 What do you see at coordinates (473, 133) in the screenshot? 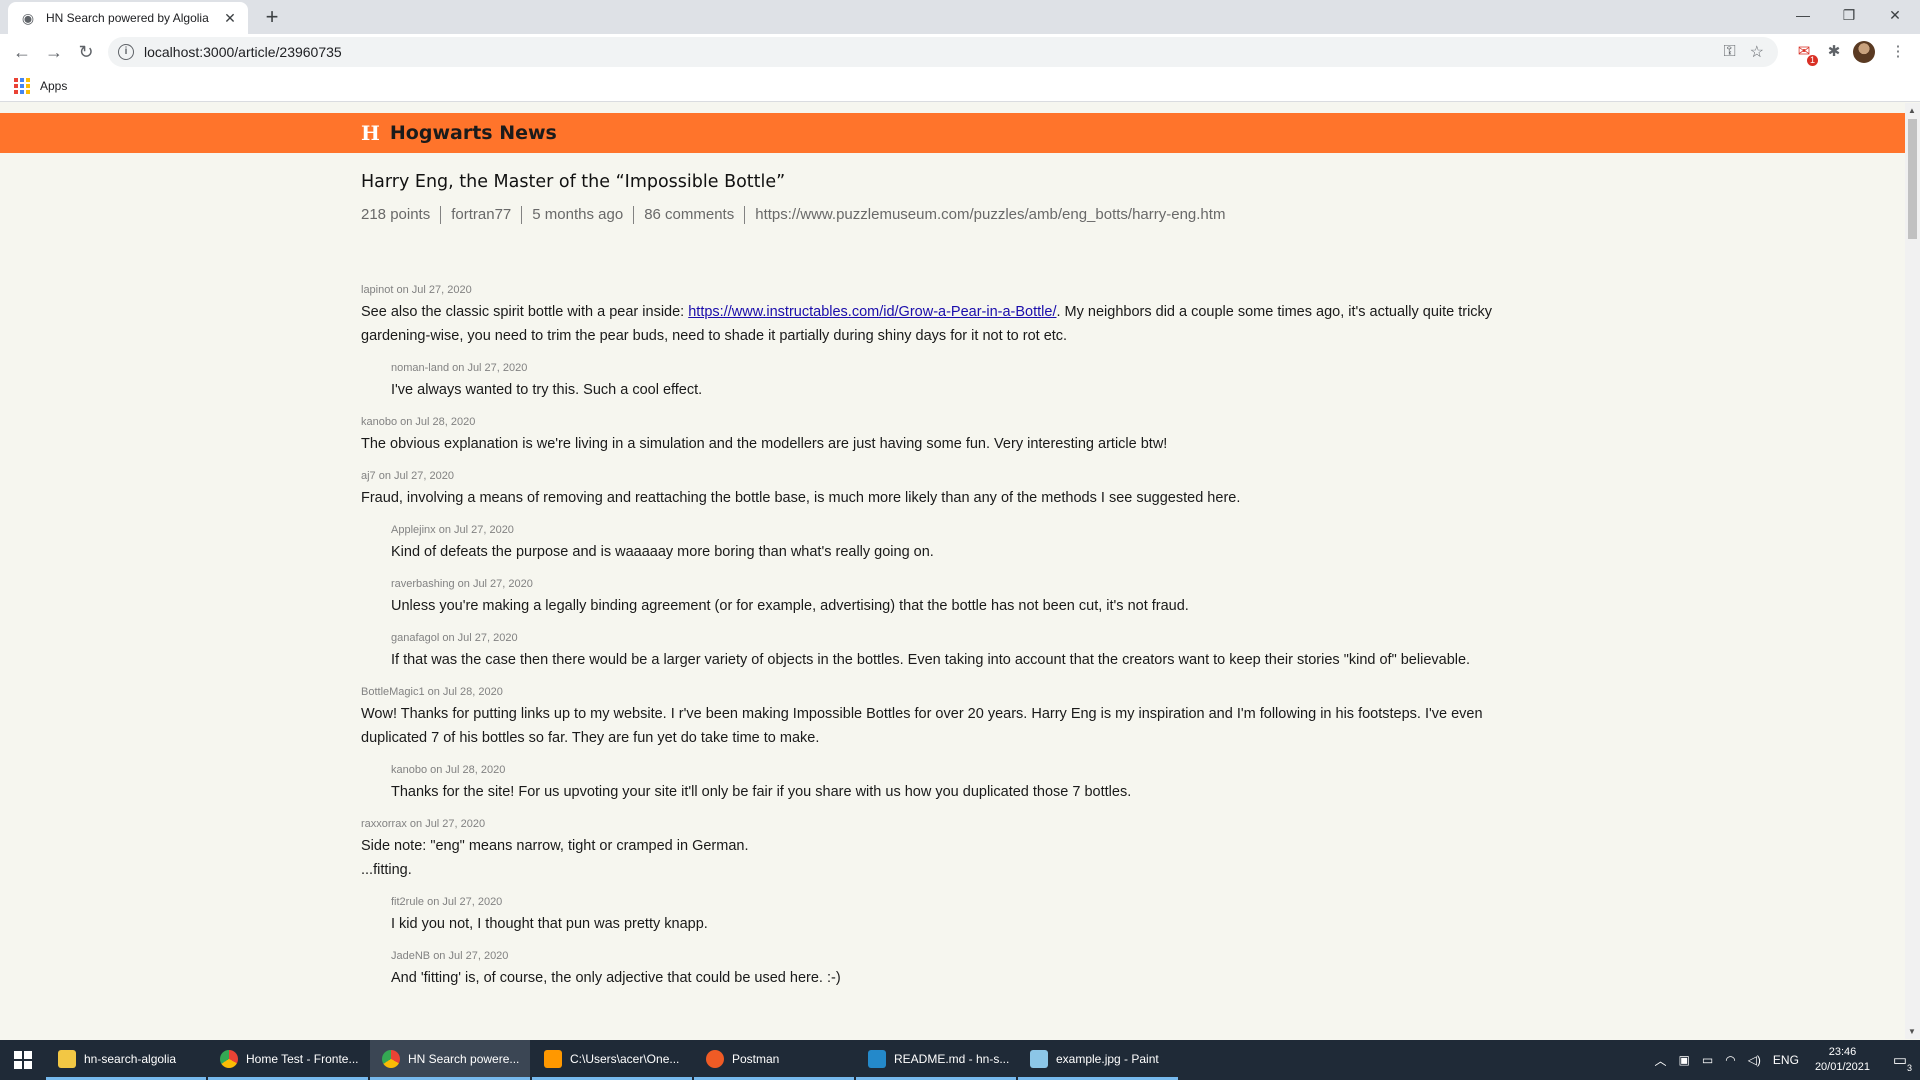
I see `site-name: Hogwarts News` at bounding box center [473, 133].